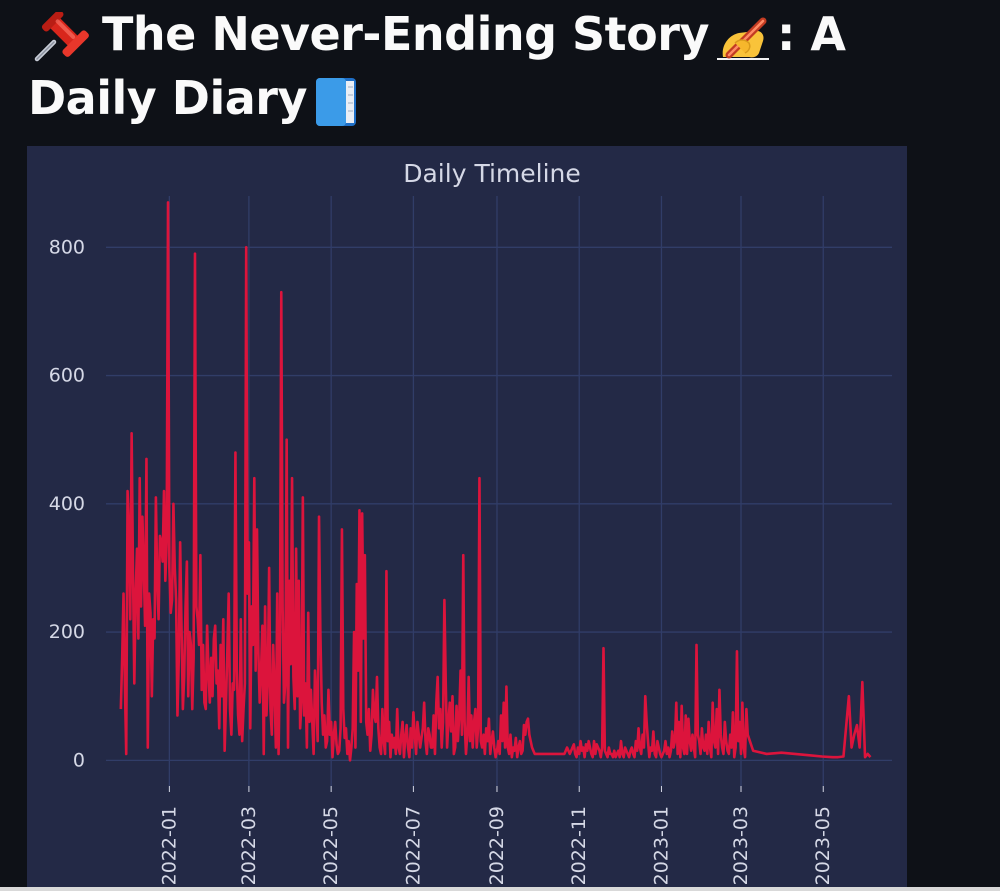  I want to click on x-tick-label: 2023-01, so click(661, 845).